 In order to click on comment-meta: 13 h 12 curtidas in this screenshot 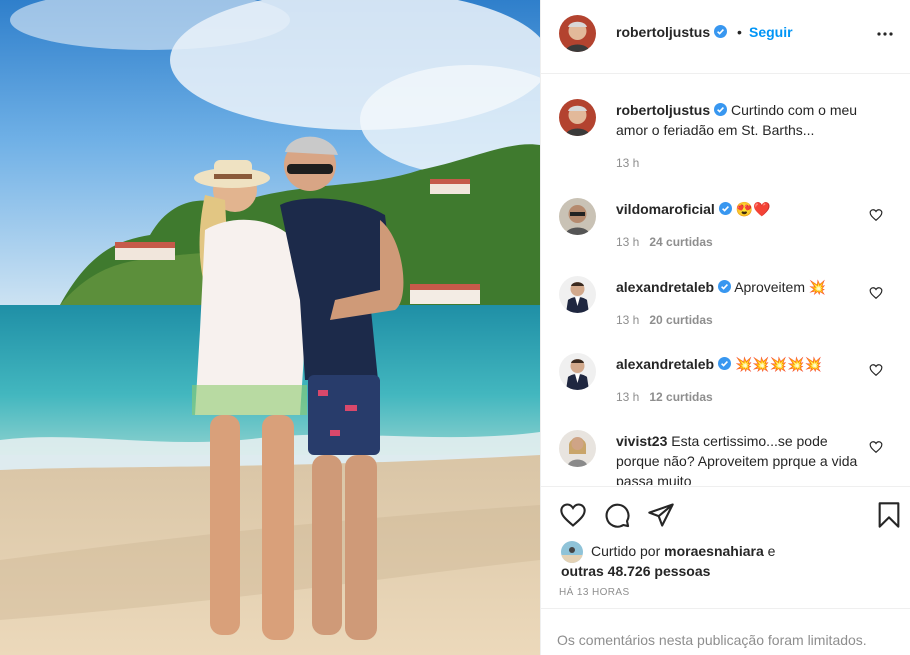, I will do `click(664, 397)`.